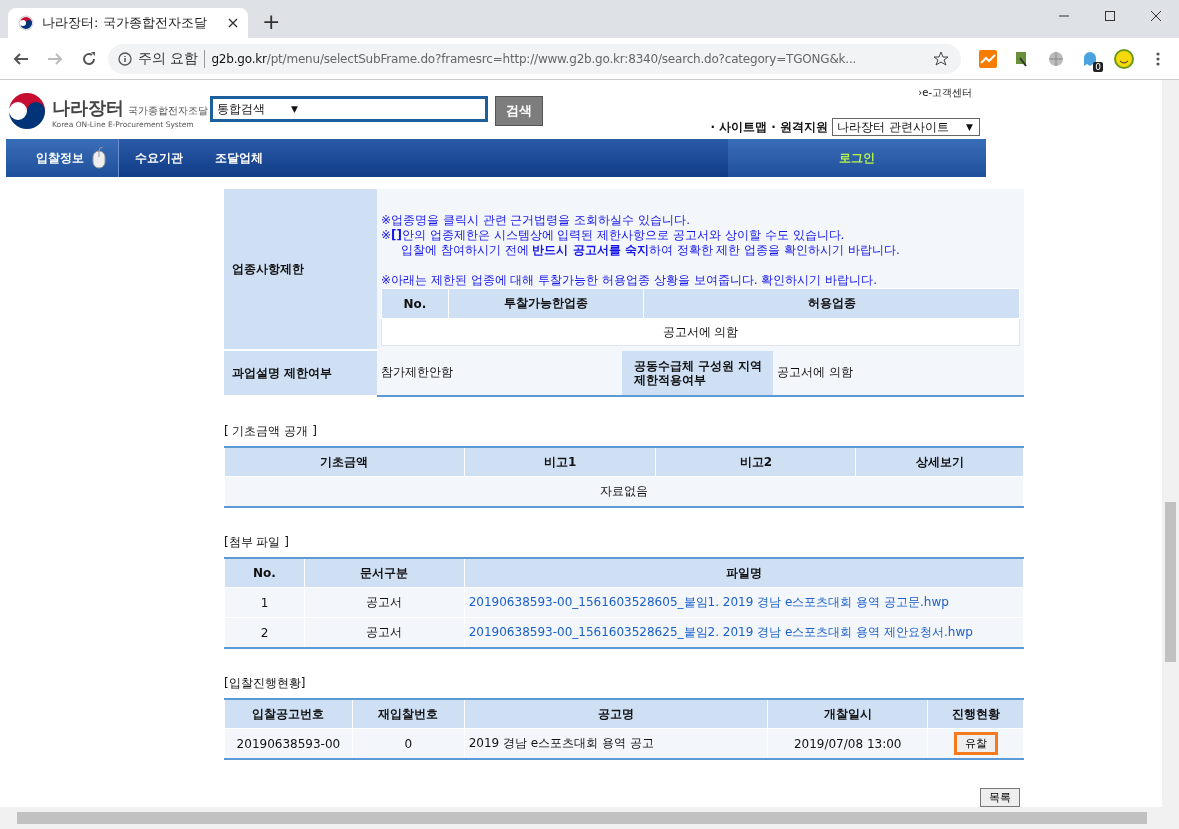 This screenshot has width=1179, height=829. I want to click on login-link: 로그인, so click(857, 158).